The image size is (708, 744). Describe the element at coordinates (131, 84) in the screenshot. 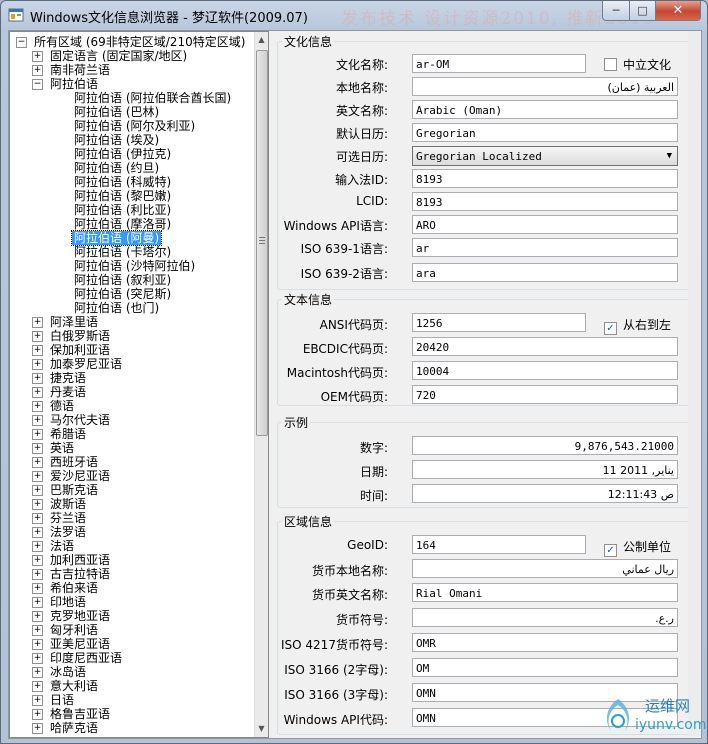

I see `tree-item: − 阿拉伯语` at that location.